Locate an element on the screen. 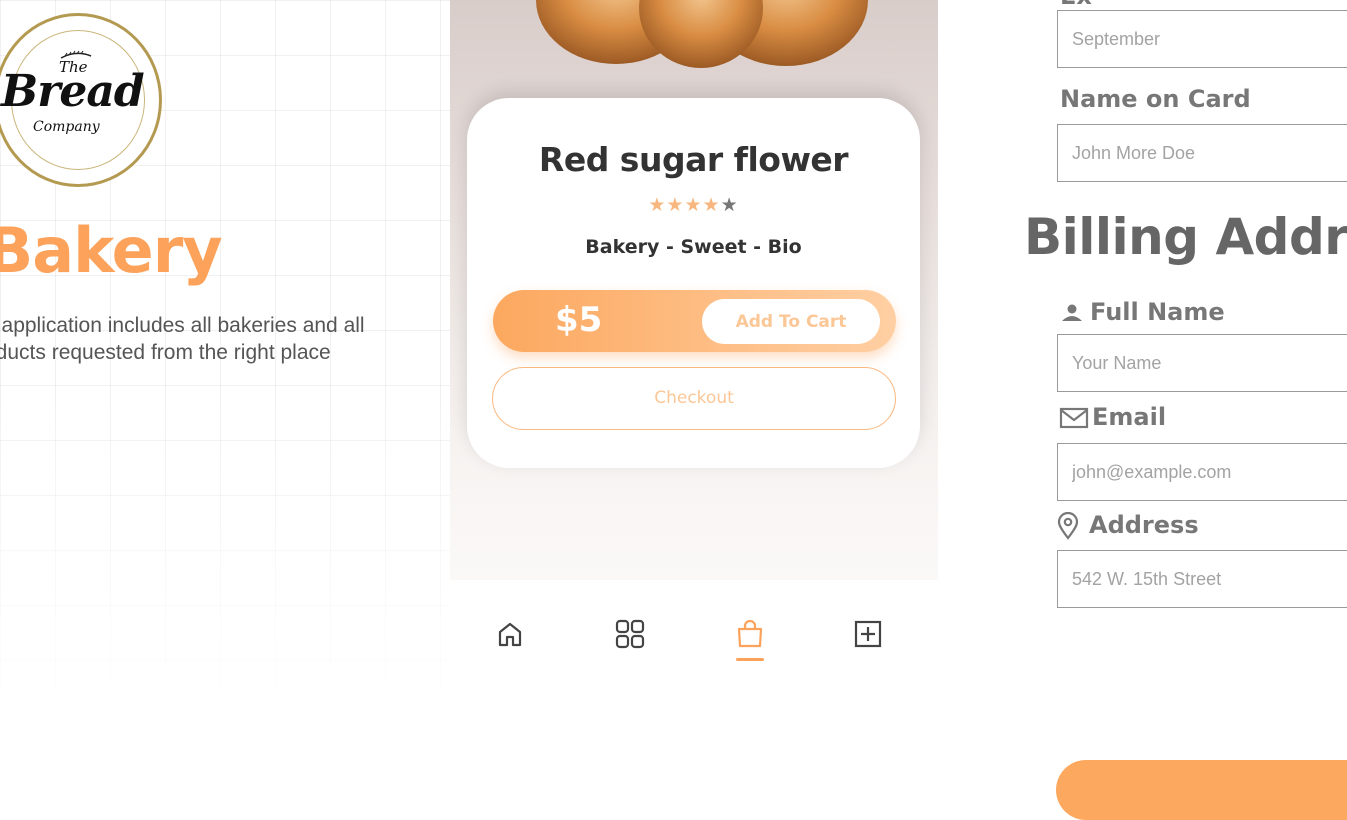 The image size is (1347, 820). grid-icon is located at coordinates (630, 634).